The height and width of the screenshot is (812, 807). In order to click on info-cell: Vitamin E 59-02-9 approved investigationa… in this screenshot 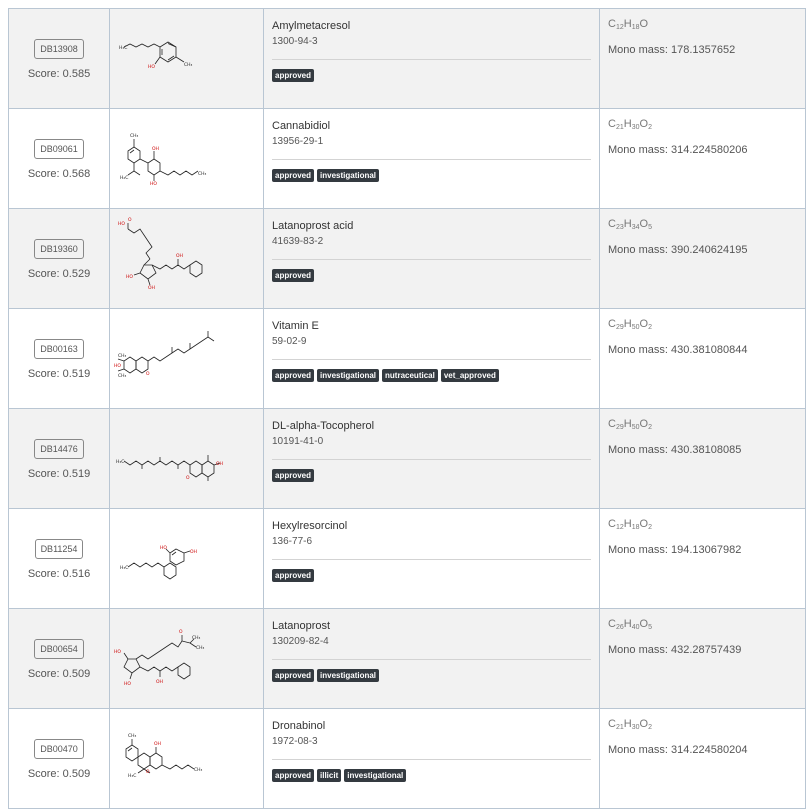, I will do `click(431, 358)`.